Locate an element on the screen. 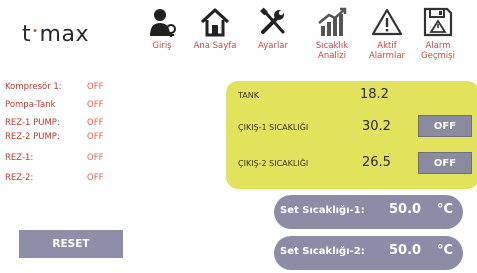  outlet1-off-button: OFF is located at coordinates (445, 126).